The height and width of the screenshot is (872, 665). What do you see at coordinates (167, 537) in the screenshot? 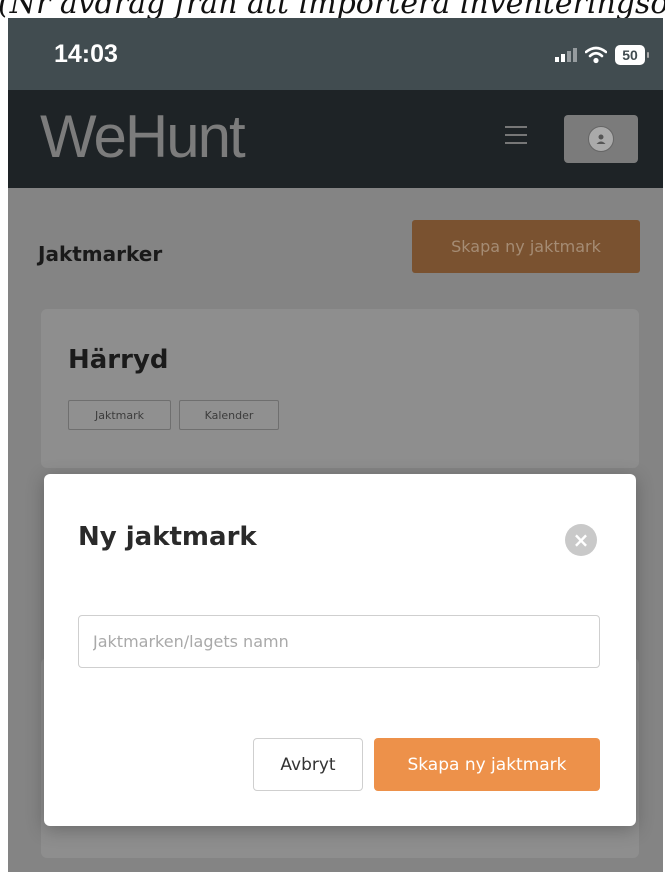
I see `modal-title: Ny jaktmark` at bounding box center [167, 537].